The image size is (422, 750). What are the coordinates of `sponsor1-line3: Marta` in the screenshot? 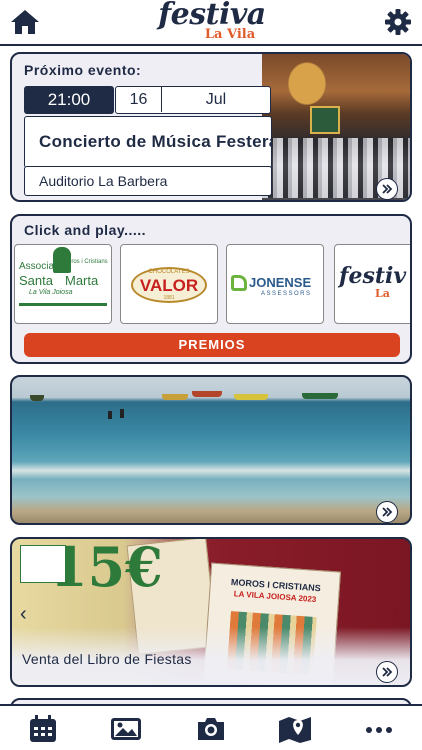 It's located at (82, 280).